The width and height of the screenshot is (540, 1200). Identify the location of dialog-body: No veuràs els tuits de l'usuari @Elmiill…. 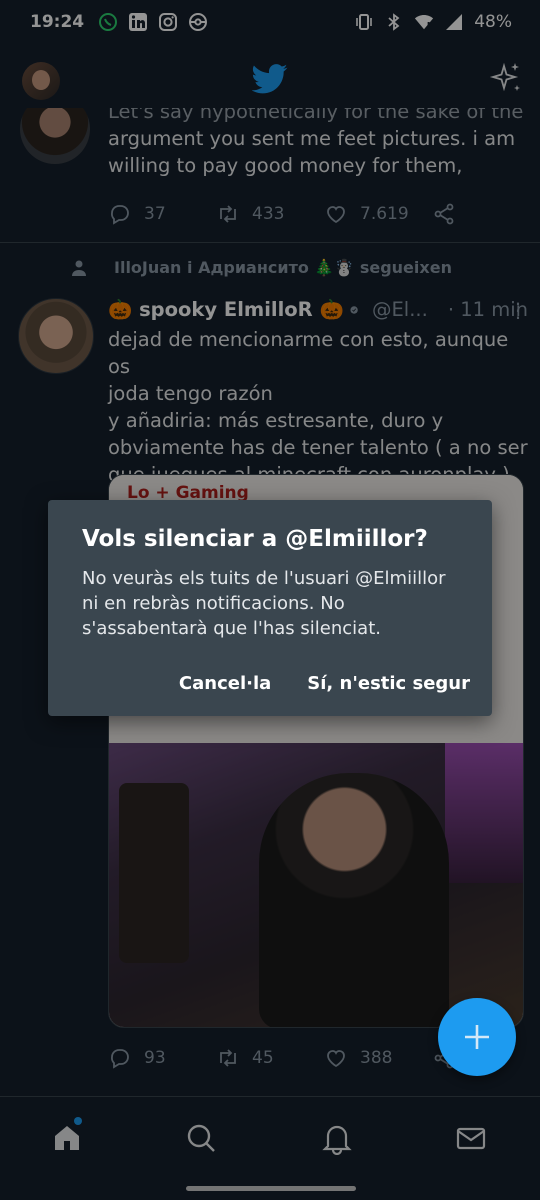
(271, 603).